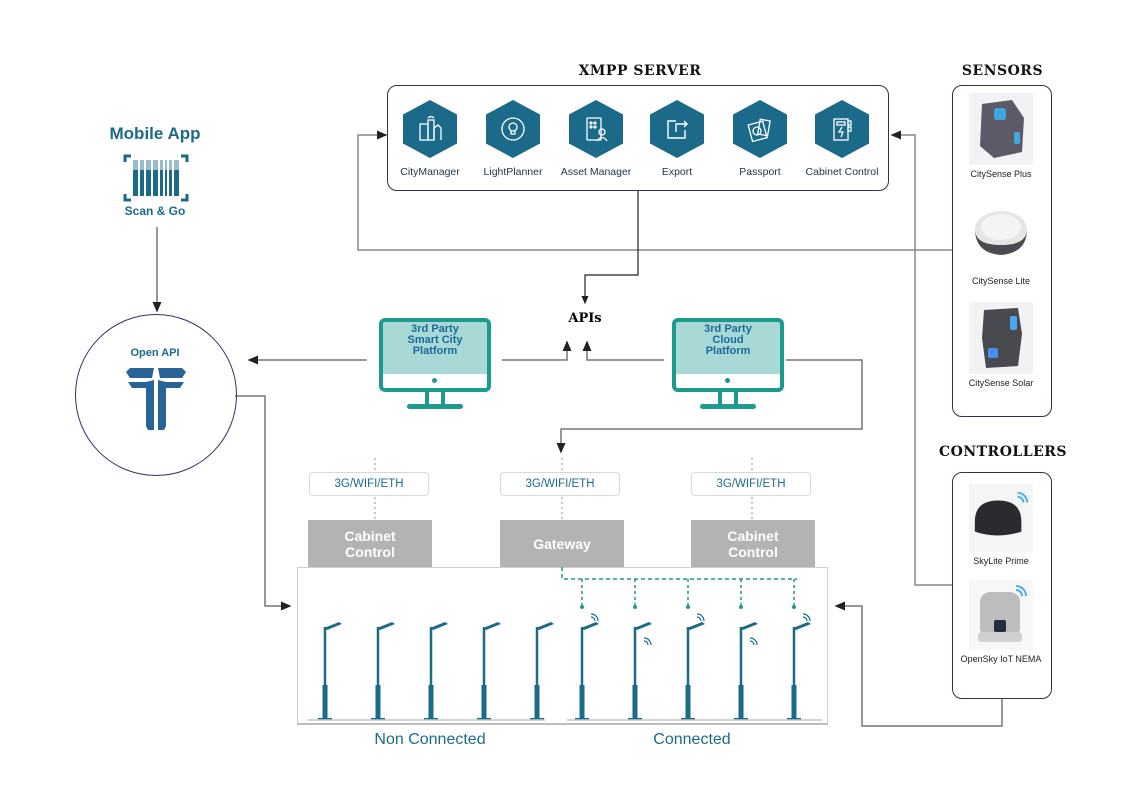  Describe the element at coordinates (1001, 174) in the screenshot. I see `device-label: CitySense Plus` at that location.